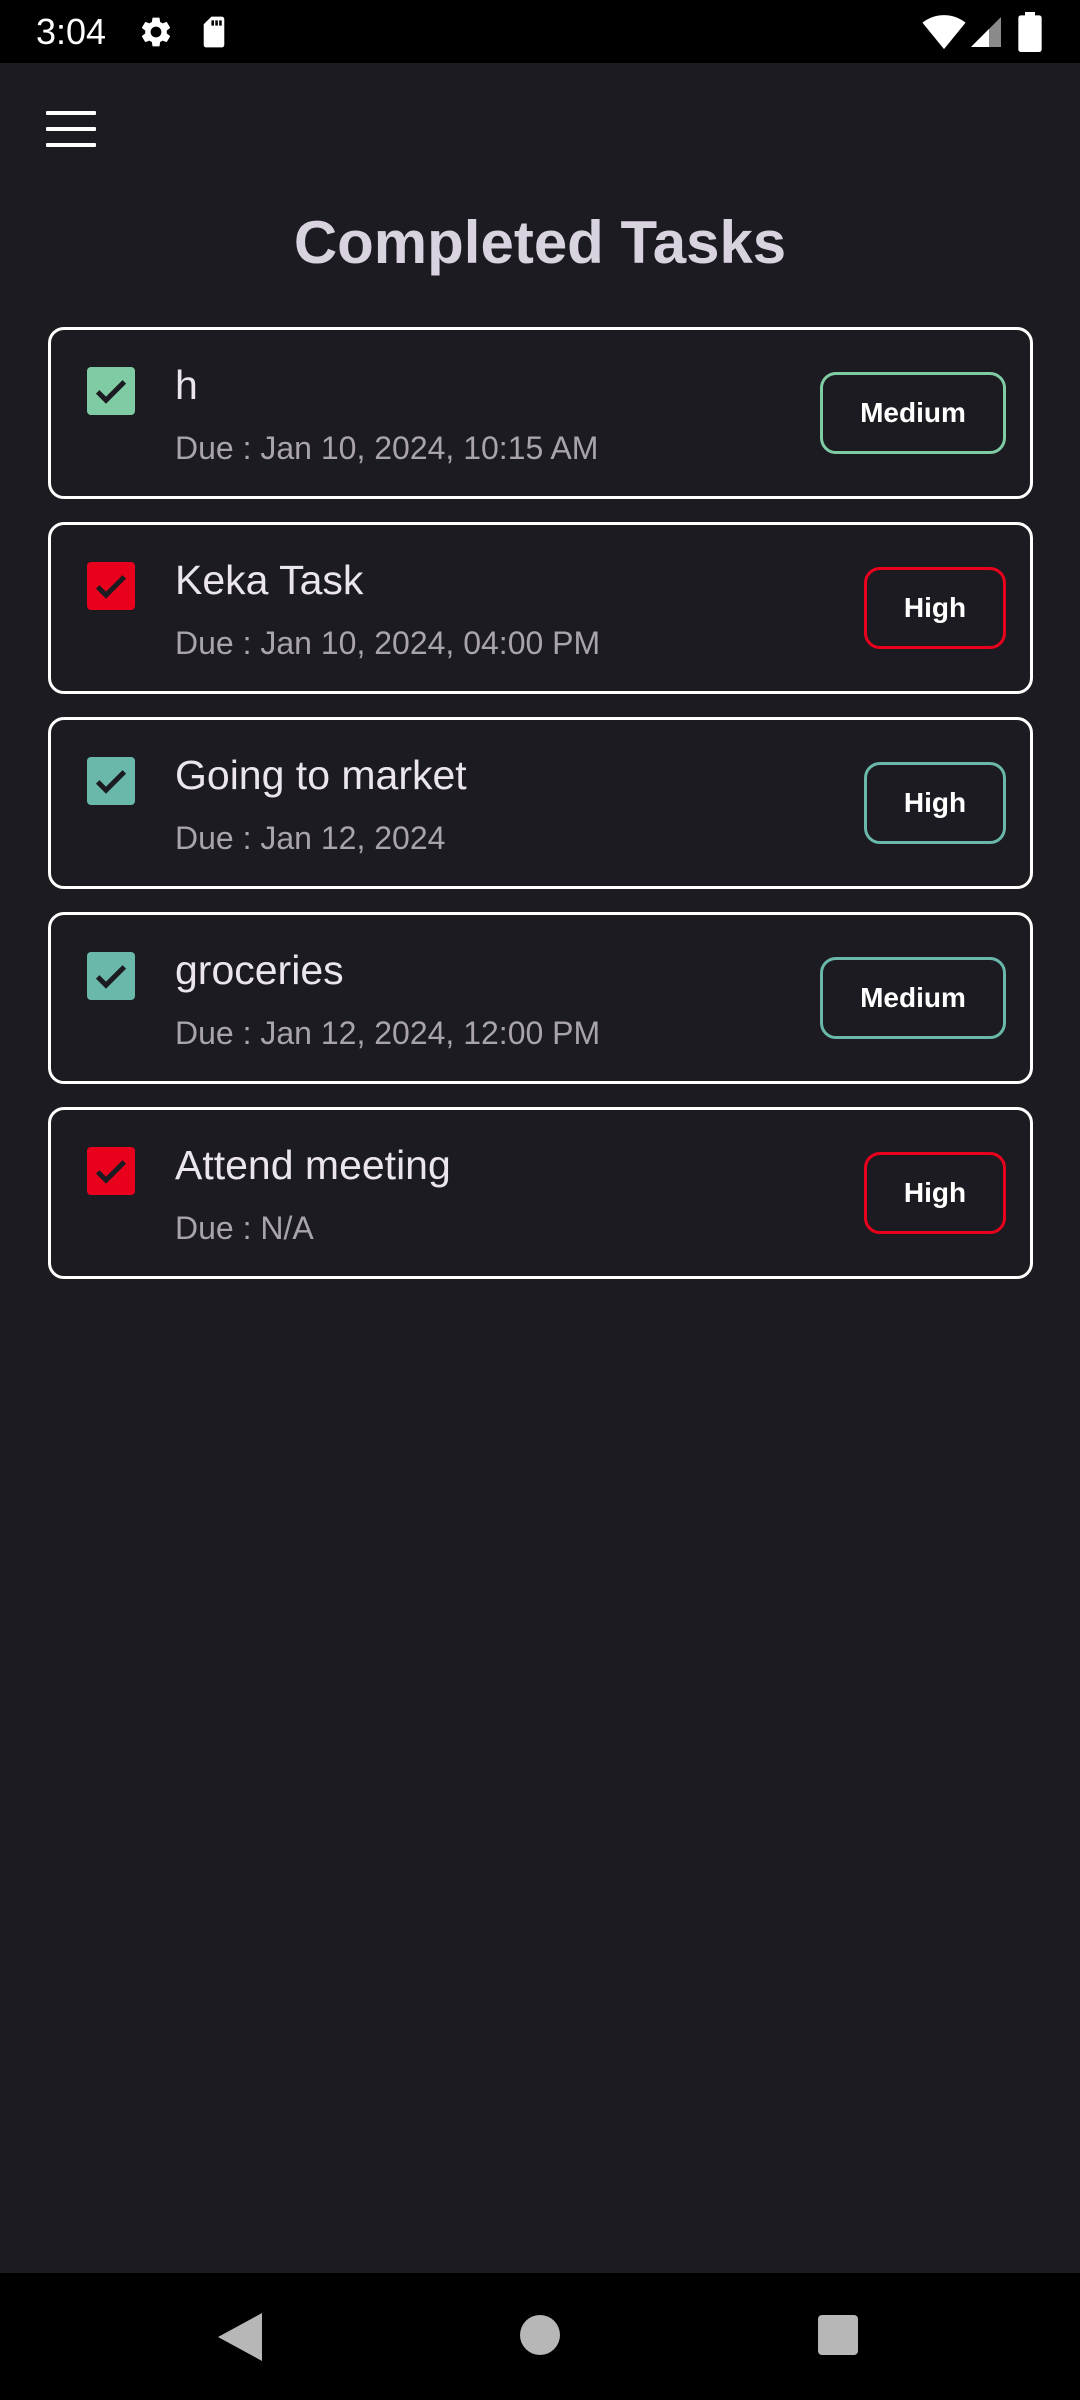 The width and height of the screenshot is (1080, 2400). What do you see at coordinates (1030, 32) in the screenshot?
I see `battery-icon` at bounding box center [1030, 32].